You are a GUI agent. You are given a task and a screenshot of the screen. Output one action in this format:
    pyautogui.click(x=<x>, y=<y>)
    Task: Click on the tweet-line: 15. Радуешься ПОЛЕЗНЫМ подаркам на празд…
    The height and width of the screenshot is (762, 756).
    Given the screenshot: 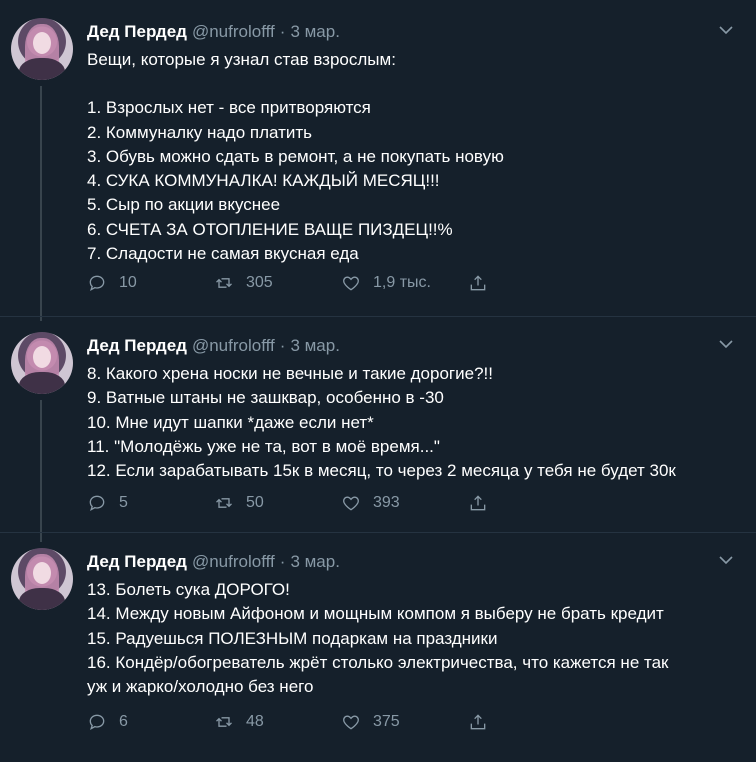 What is the action you would take?
    pyautogui.click(x=292, y=638)
    